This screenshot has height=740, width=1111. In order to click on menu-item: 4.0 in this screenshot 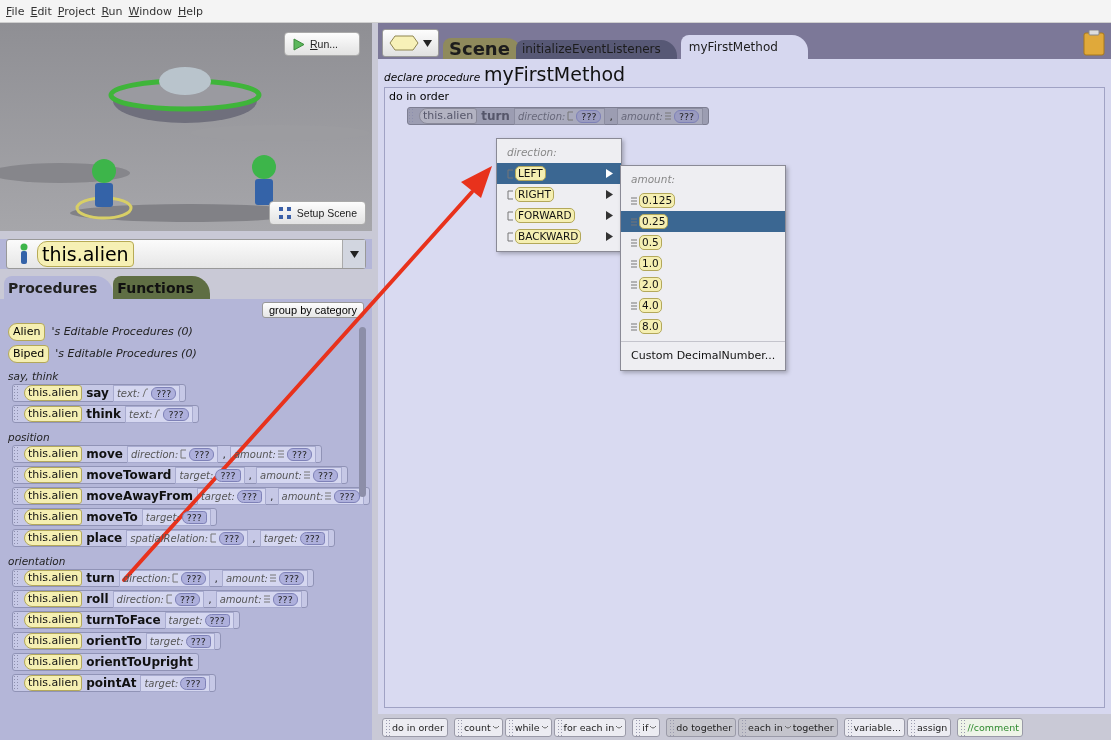, I will do `click(703, 305)`.